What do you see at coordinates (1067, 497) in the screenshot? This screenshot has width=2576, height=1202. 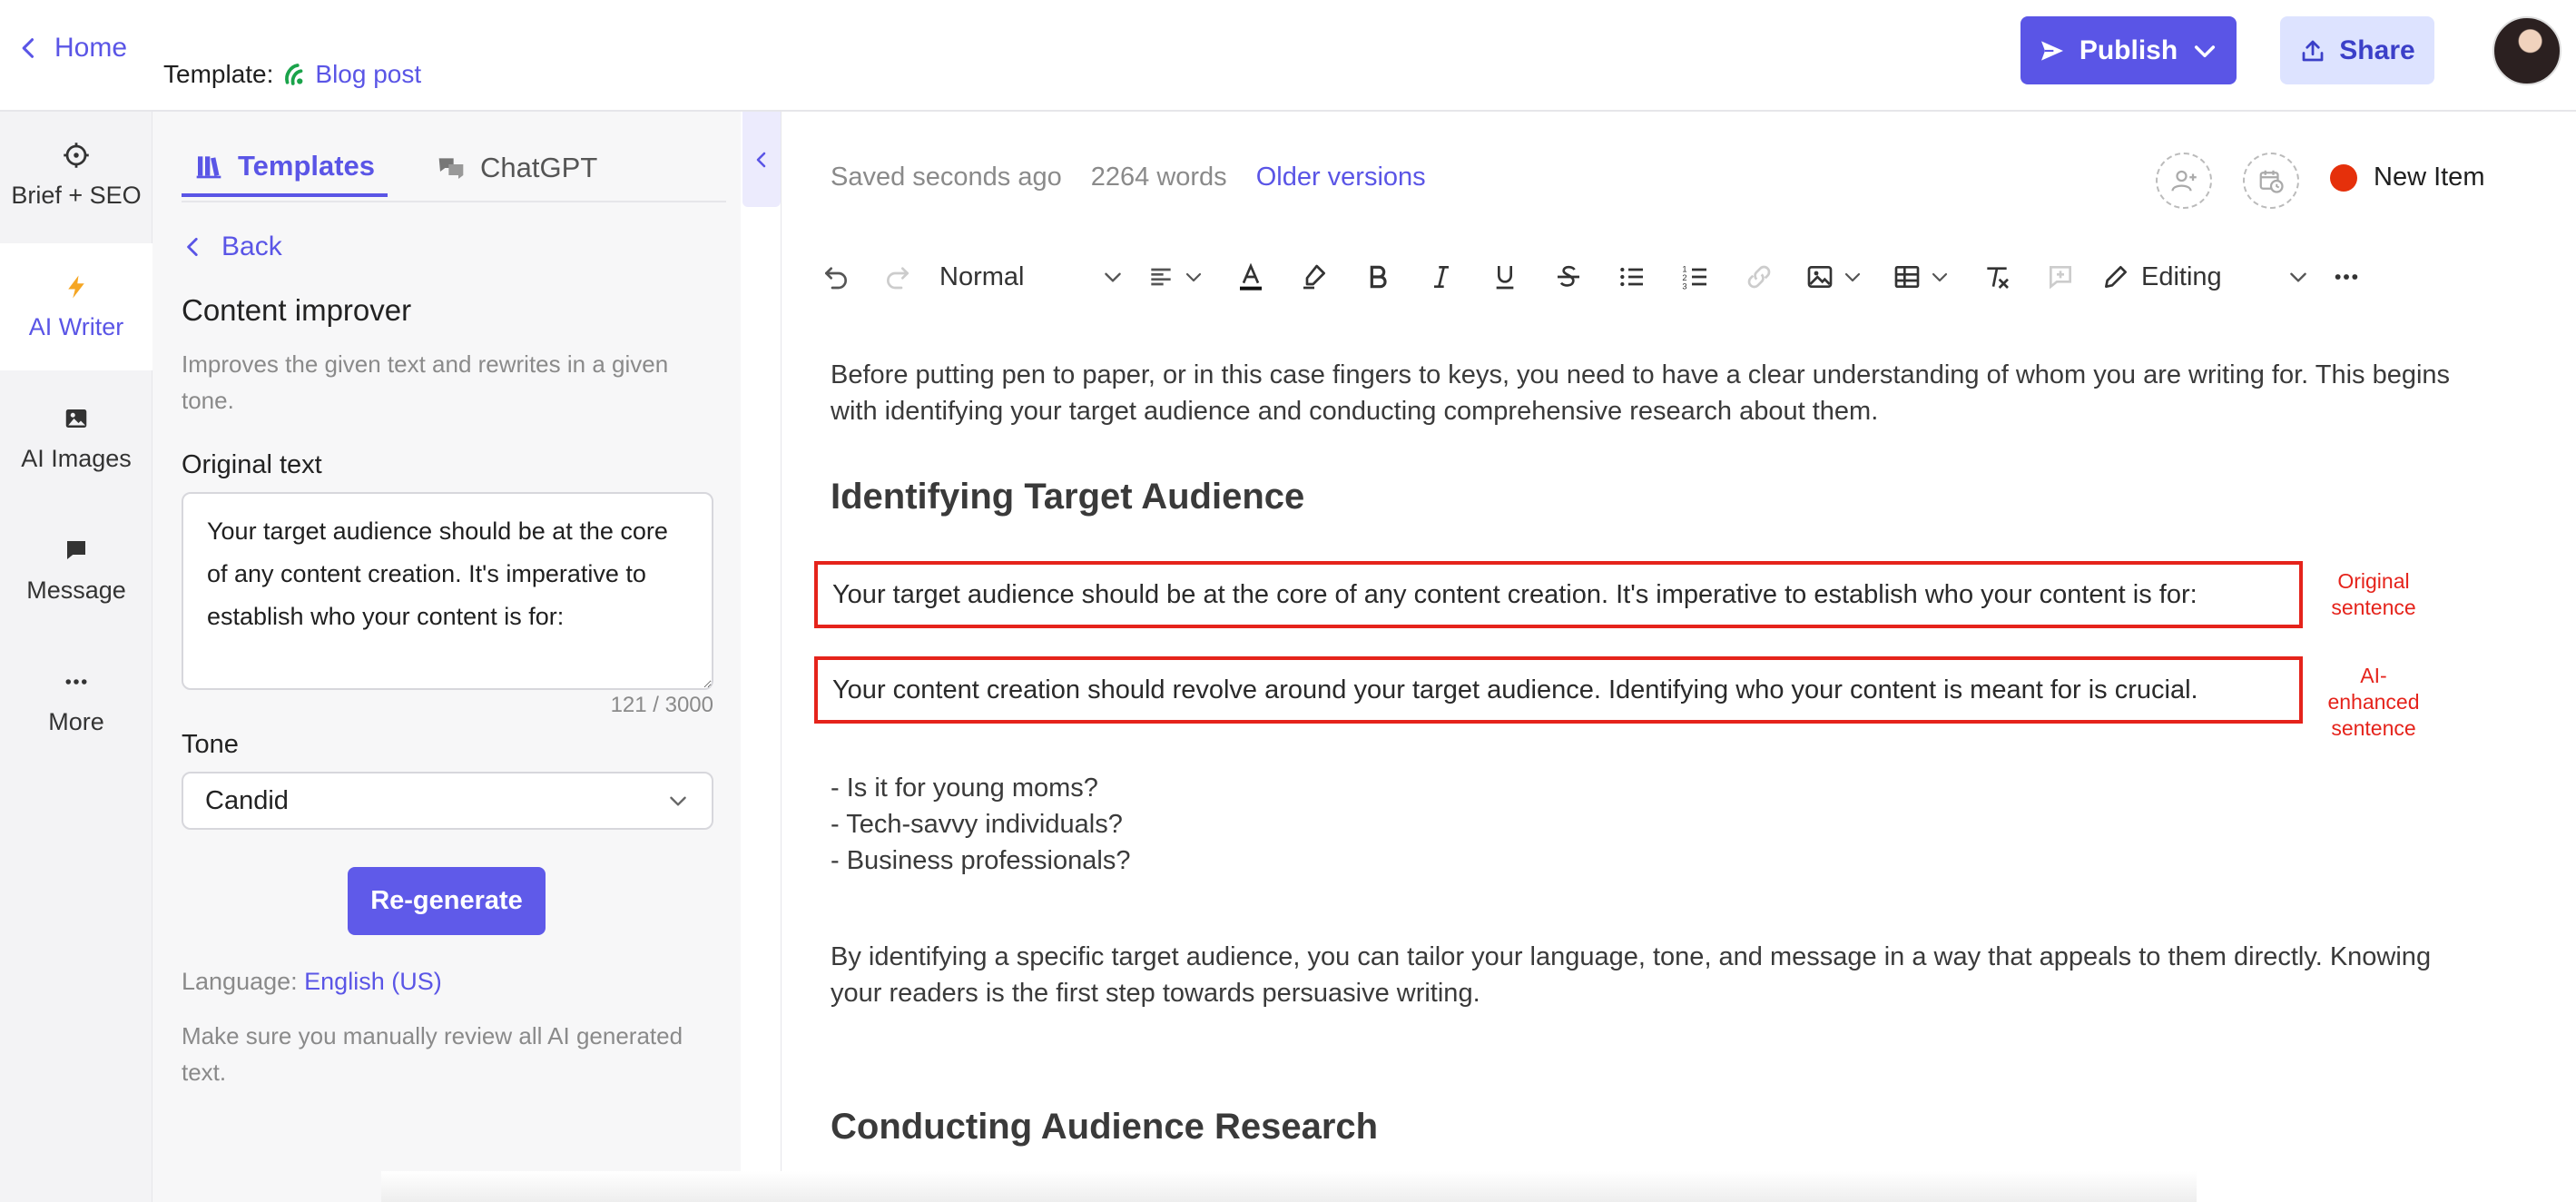 I see `heading: Identifying Target Audience` at bounding box center [1067, 497].